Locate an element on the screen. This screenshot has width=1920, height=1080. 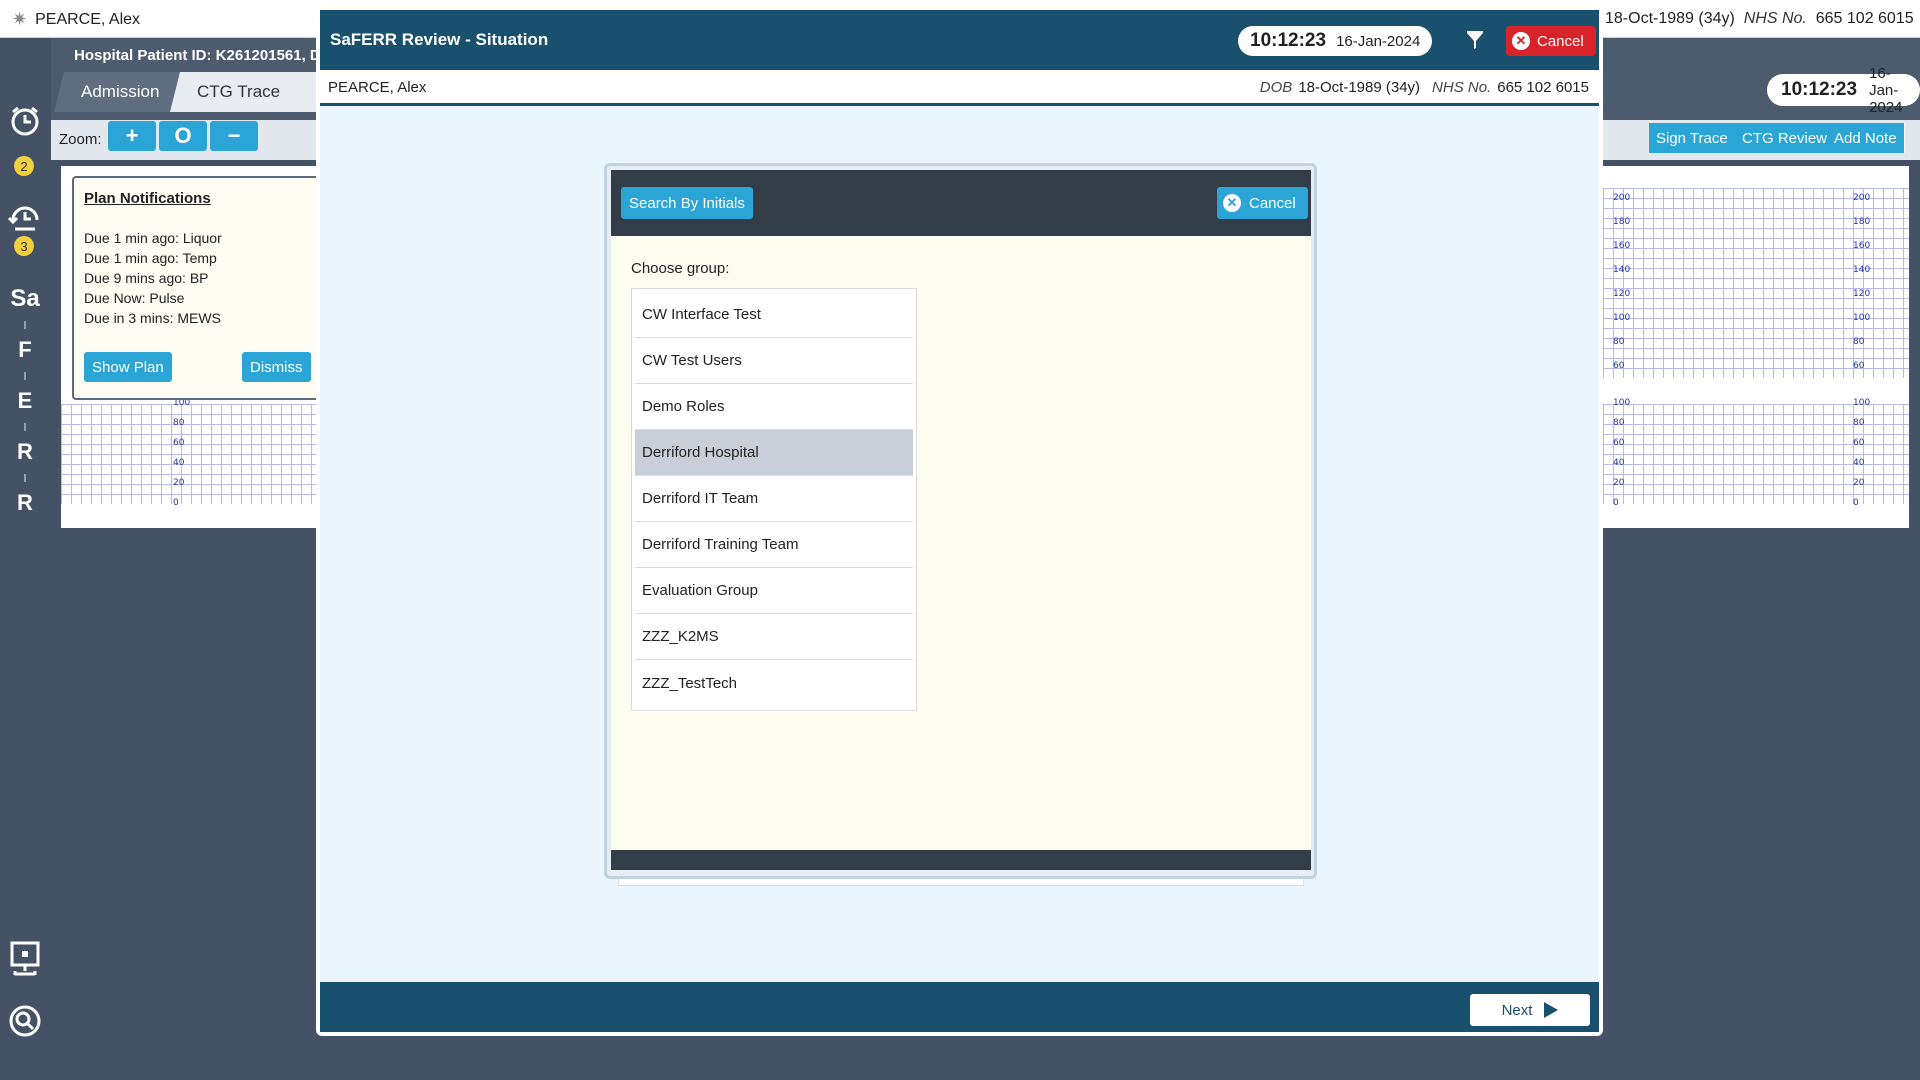
axis-tick-label: 20 is located at coordinates (1859, 483).